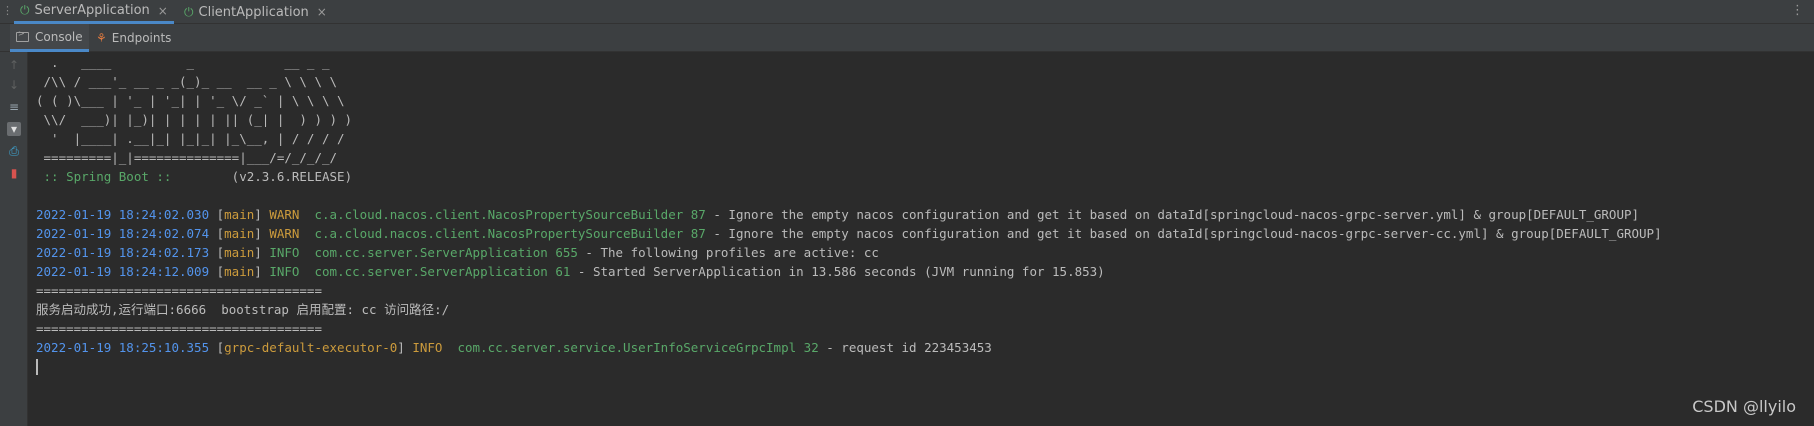 This screenshot has height=426, width=1814. Describe the element at coordinates (194, 119) in the screenshot. I see `banner-line: \\/ ___)| |_)| | | | | || (_| | ) ) ) )` at that location.